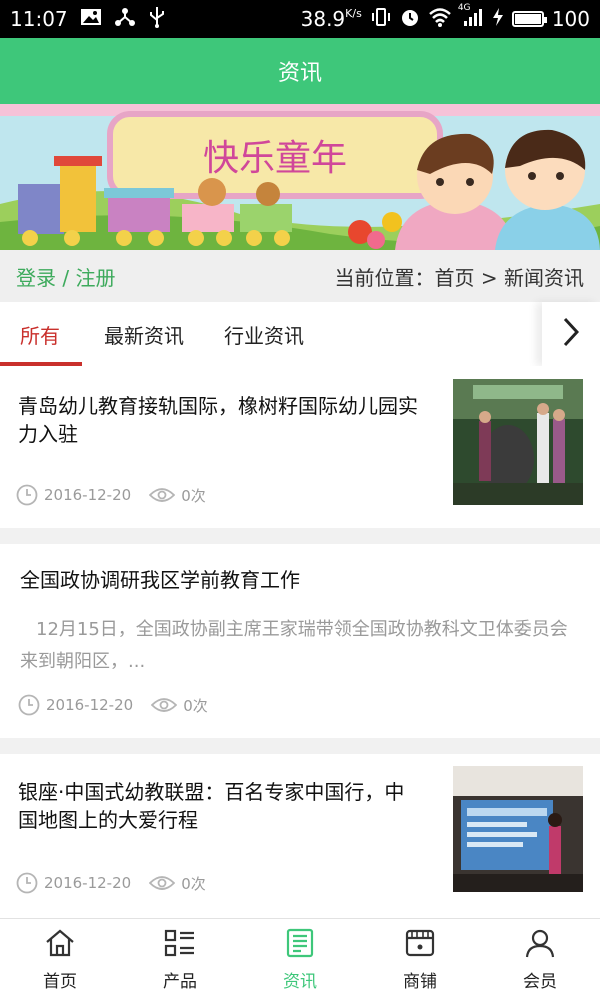 This screenshot has width=600, height=1000. I want to click on member-icon, so click(540, 945).